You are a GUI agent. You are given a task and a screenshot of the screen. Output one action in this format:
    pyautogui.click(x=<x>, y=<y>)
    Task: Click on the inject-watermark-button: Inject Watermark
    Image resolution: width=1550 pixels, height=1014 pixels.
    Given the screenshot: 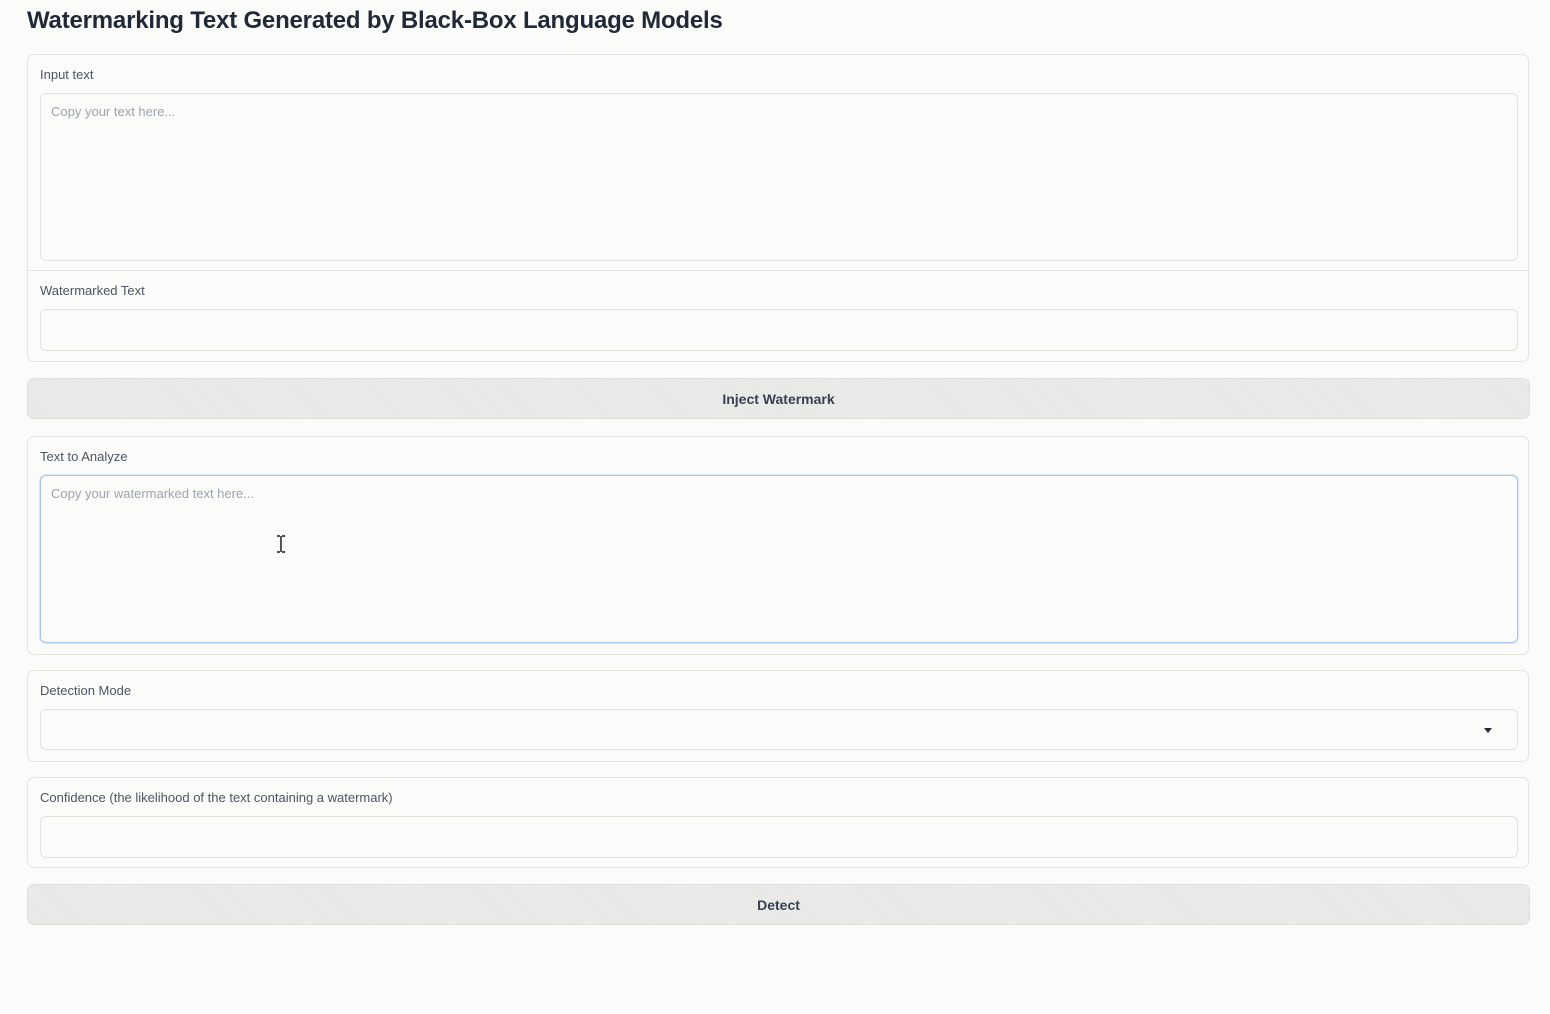 What is the action you would take?
    pyautogui.click(x=778, y=398)
    